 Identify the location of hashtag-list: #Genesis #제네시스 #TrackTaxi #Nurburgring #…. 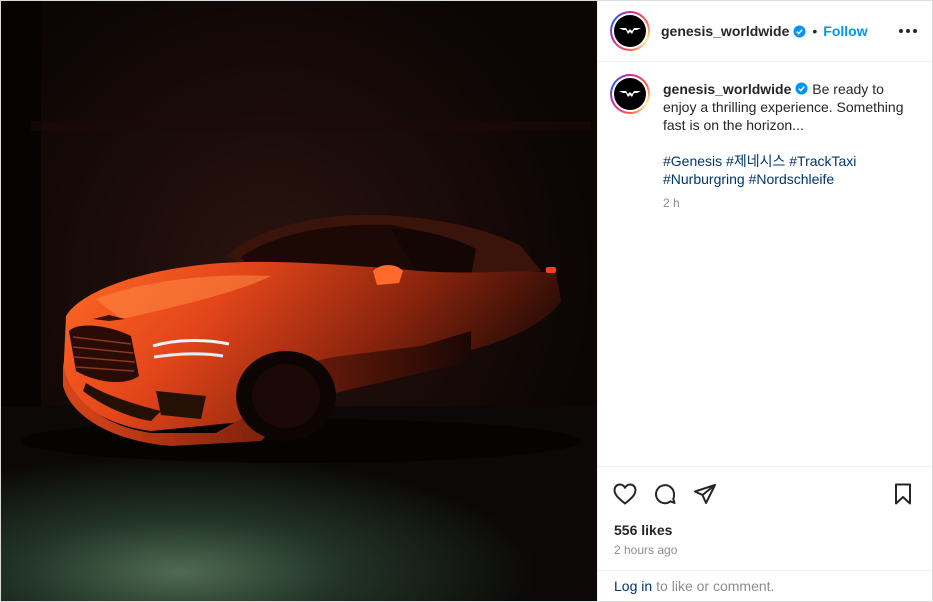
(788, 170).